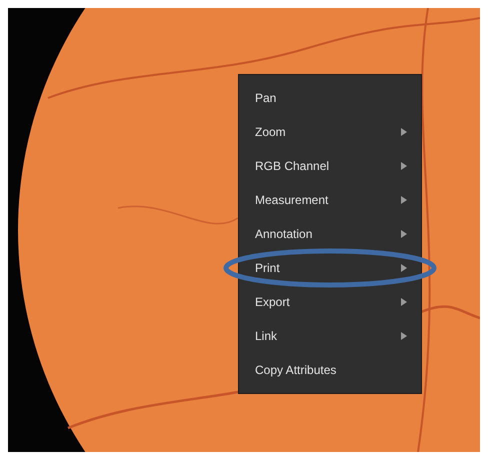 The width and height of the screenshot is (488, 460). I want to click on menu-item: Pan, so click(330, 98).